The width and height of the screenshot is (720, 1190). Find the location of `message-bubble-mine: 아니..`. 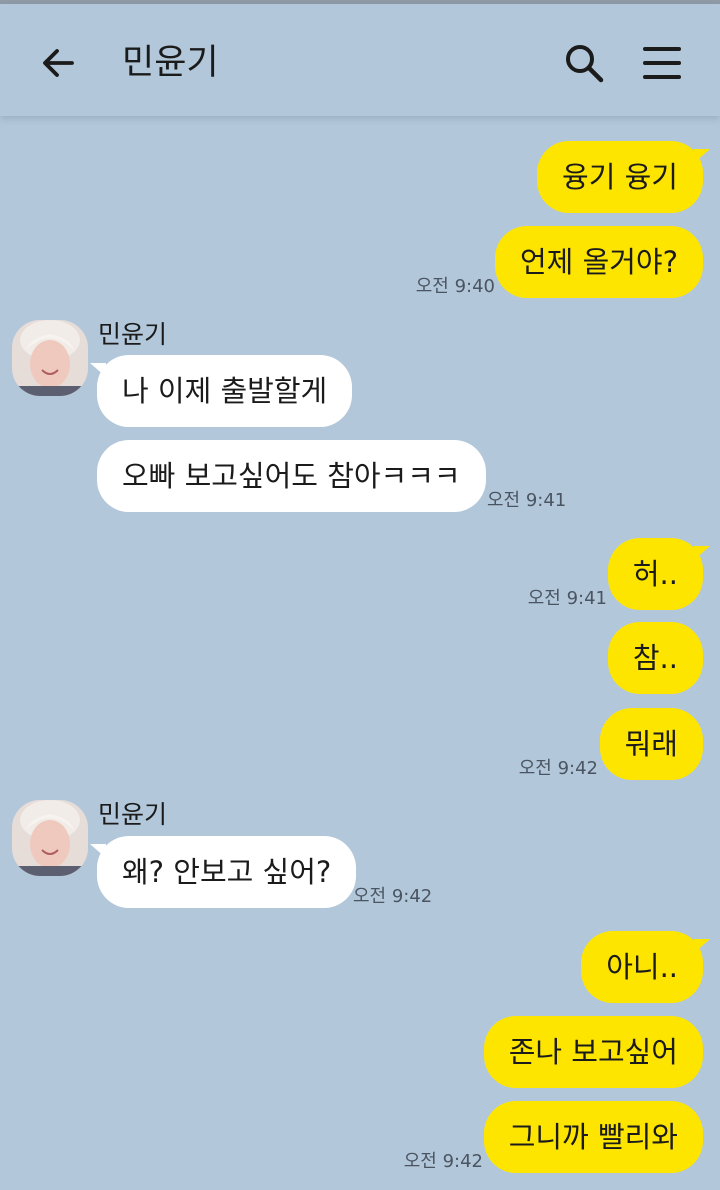

message-bubble-mine: 아니.. is located at coordinates (645, 967).